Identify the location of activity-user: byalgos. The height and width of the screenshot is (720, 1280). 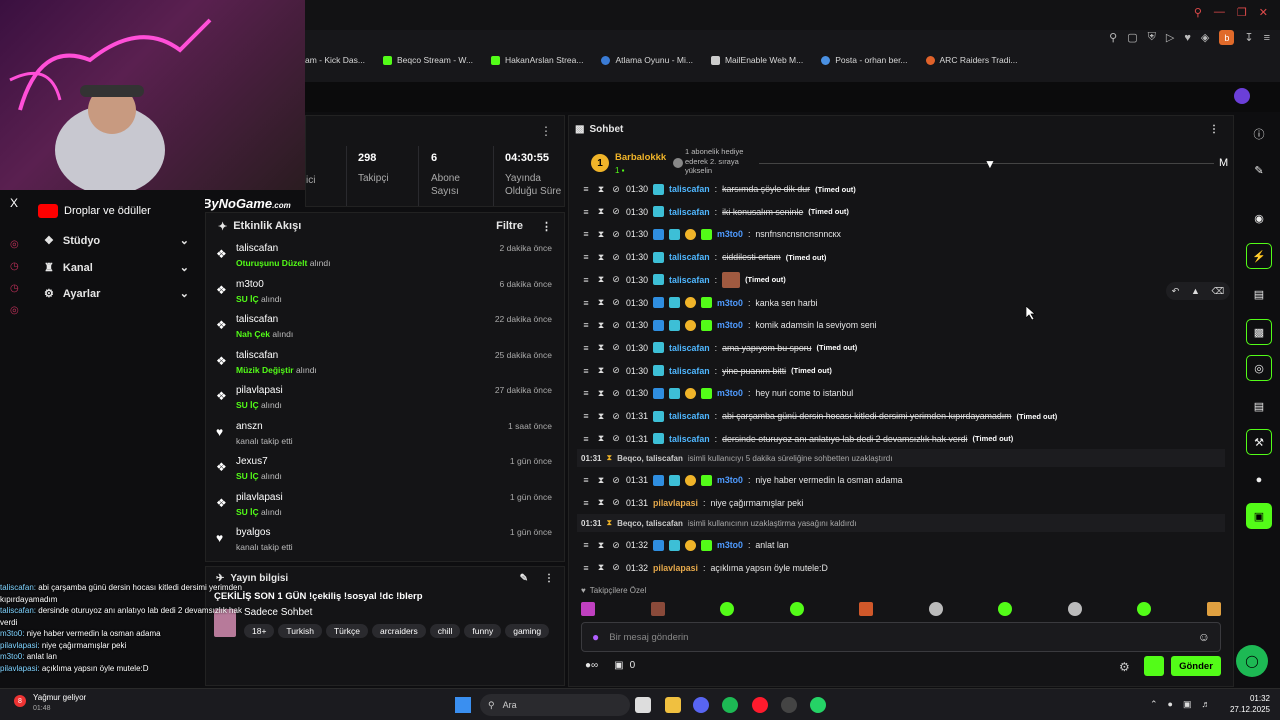
(394, 530).